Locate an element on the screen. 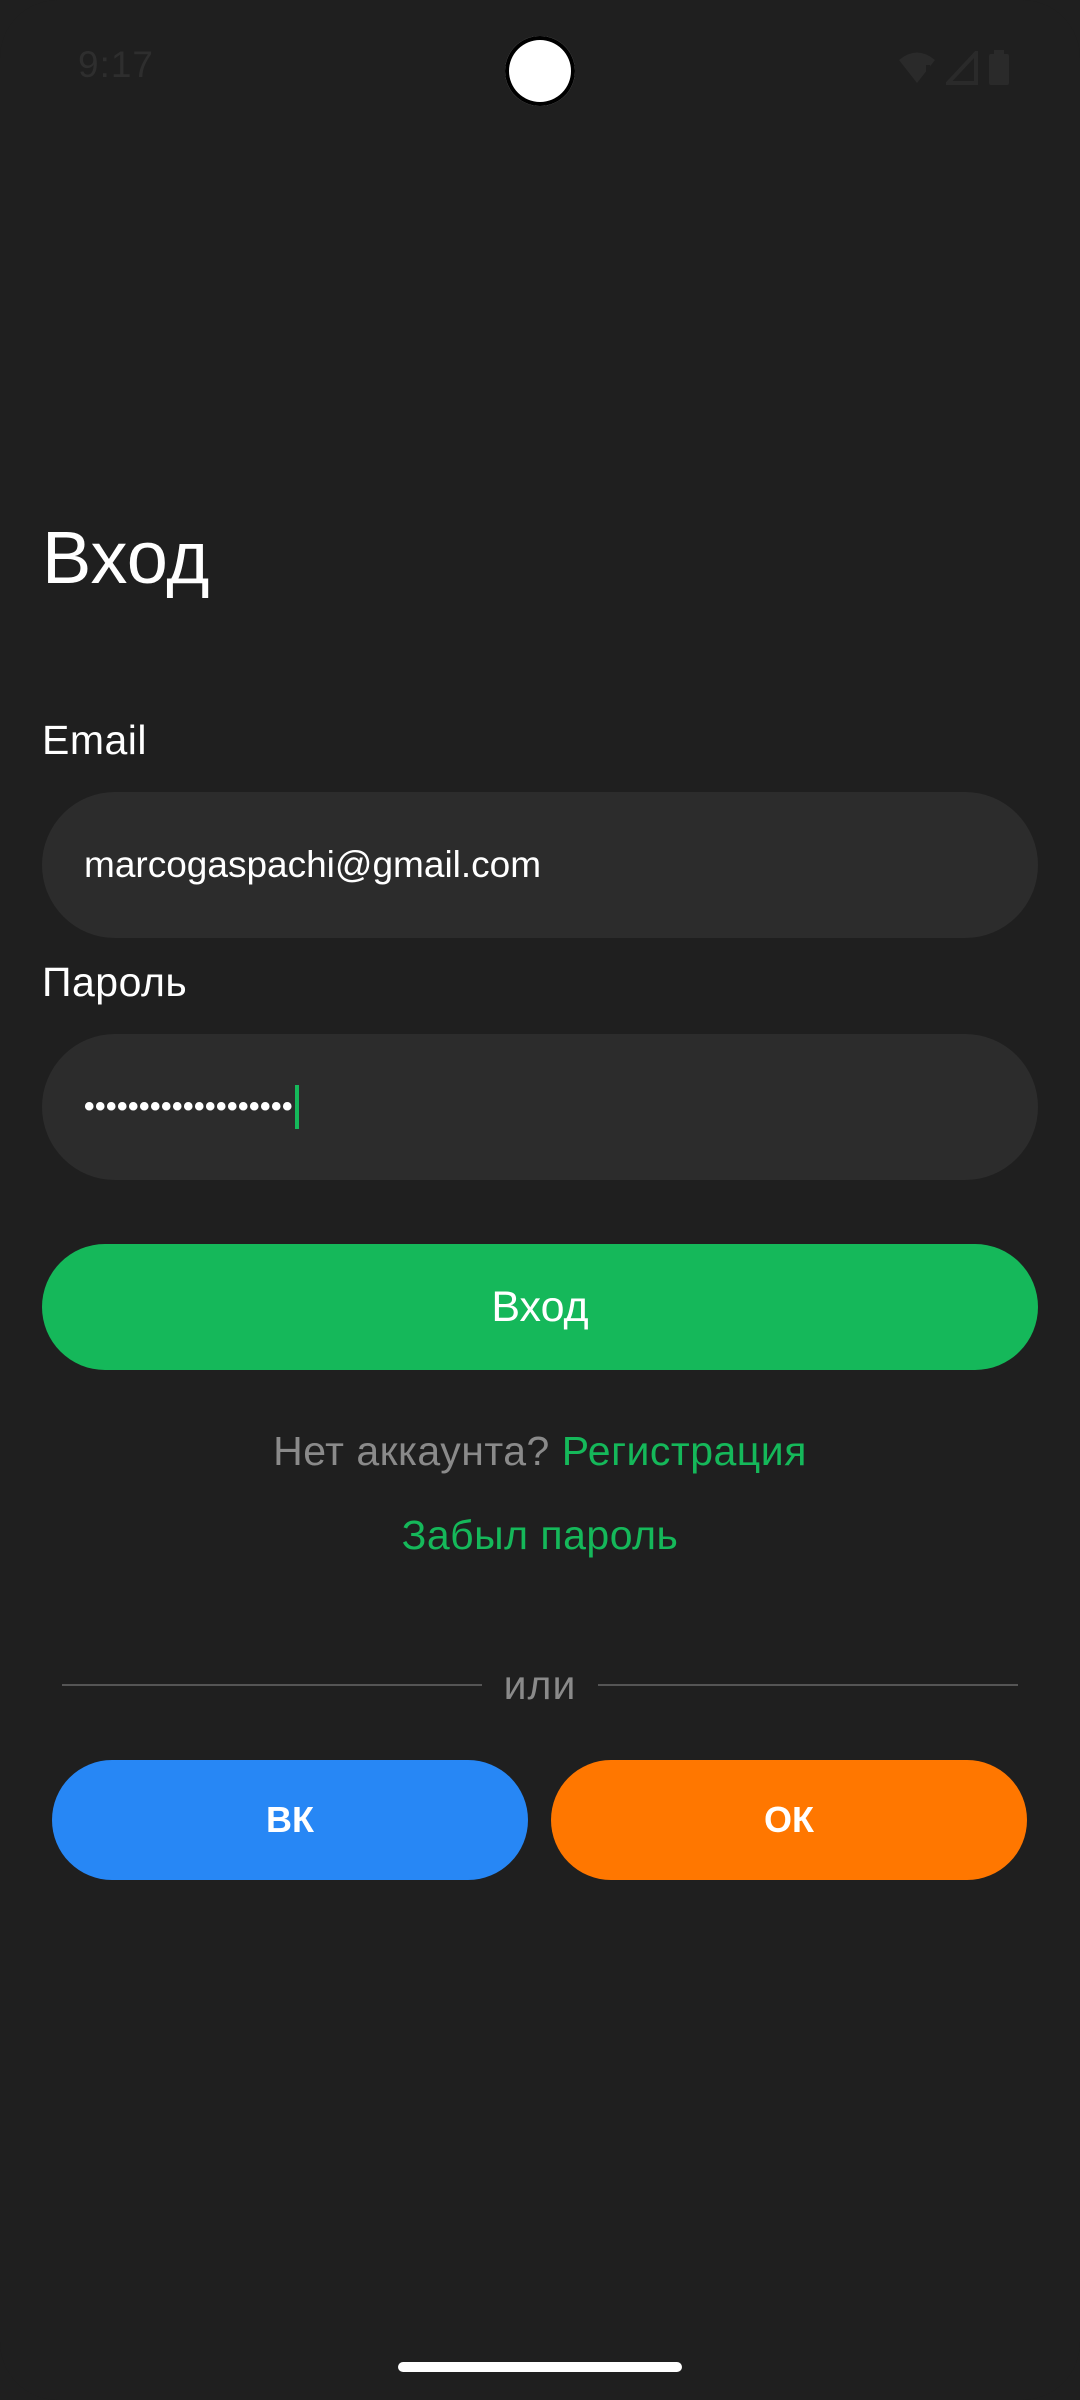 The width and height of the screenshot is (1080, 2400). ok-button-label: ОК is located at coordinates (789, 1819).